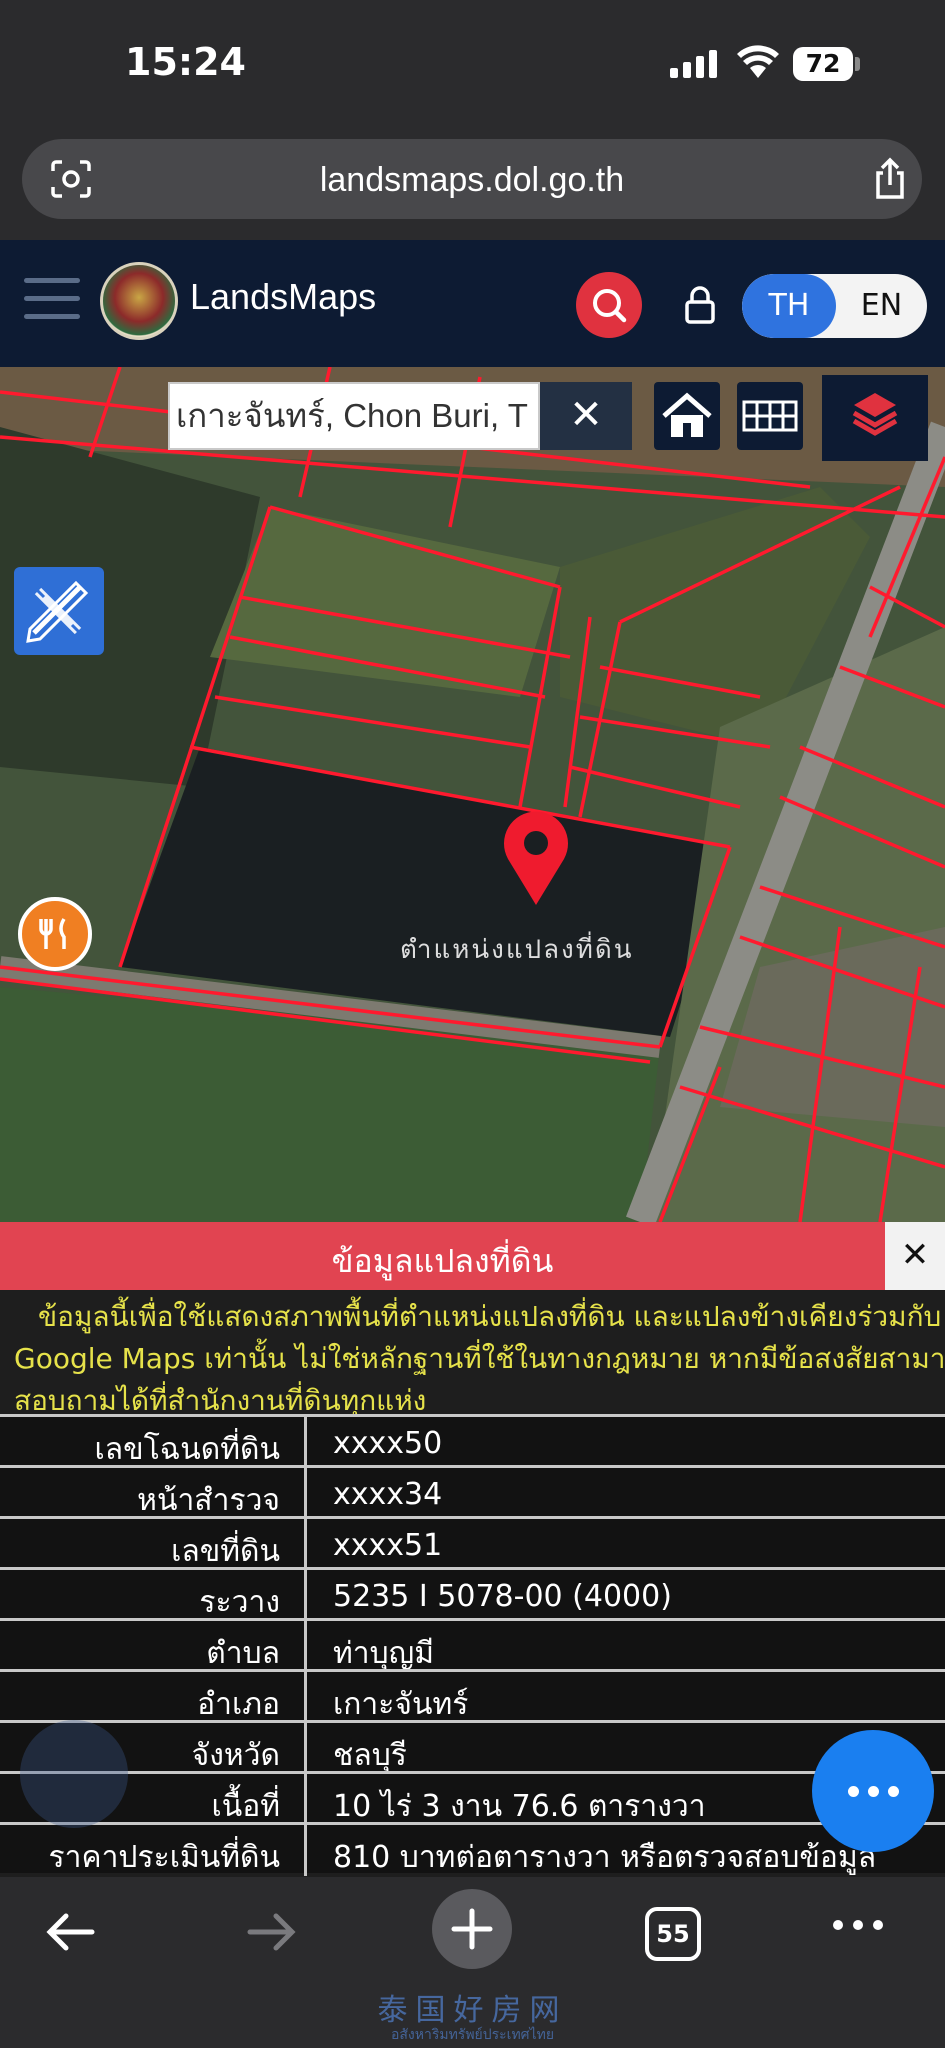 The height and width of the screenshot is (2048, 945). I want to click on row-value: 810 บาทต่อตารางวา หรือตรวจสอบข้อมูล, so click(605, 1857).